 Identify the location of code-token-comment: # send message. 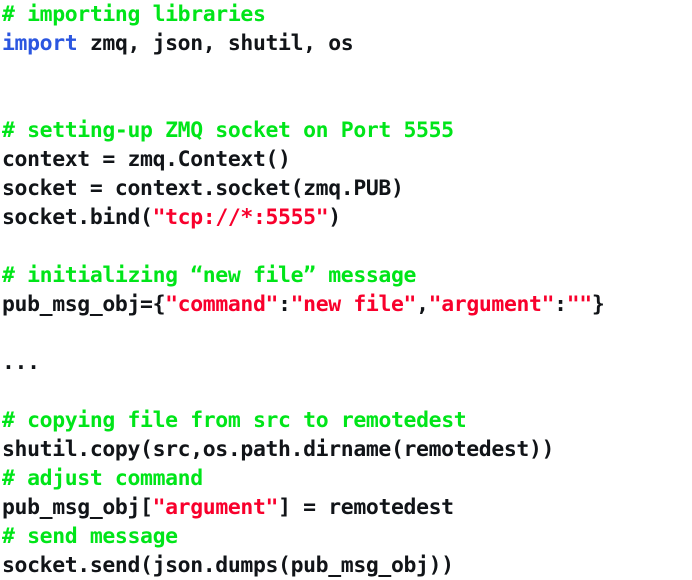
(90, 536).